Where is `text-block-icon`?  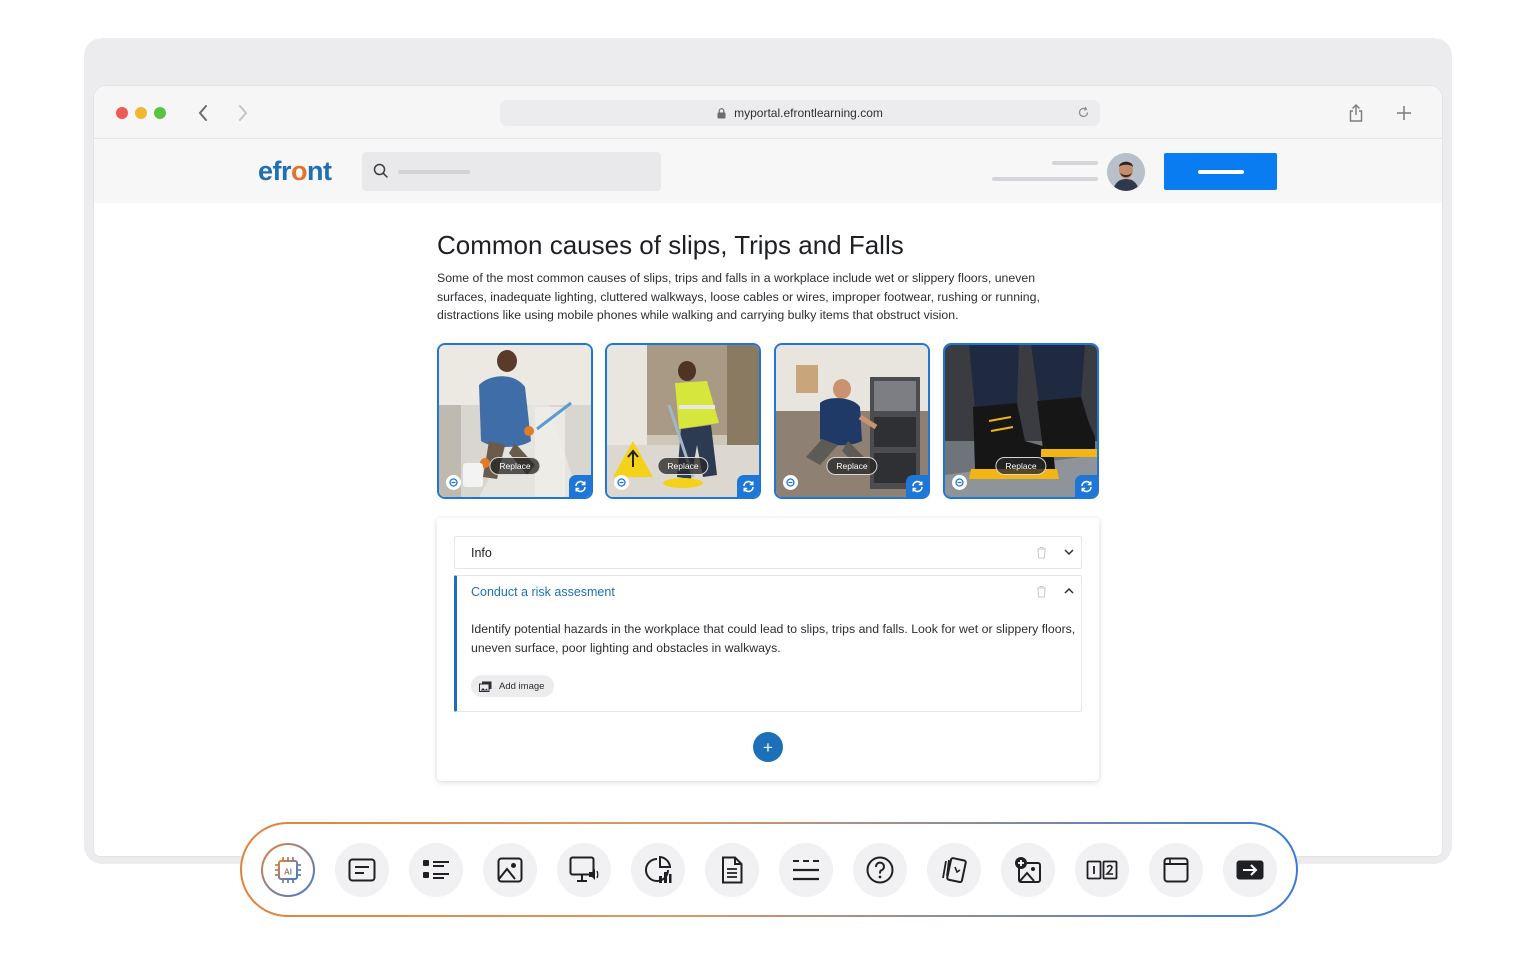
text-block-icon is located at coordinates (362, 870).